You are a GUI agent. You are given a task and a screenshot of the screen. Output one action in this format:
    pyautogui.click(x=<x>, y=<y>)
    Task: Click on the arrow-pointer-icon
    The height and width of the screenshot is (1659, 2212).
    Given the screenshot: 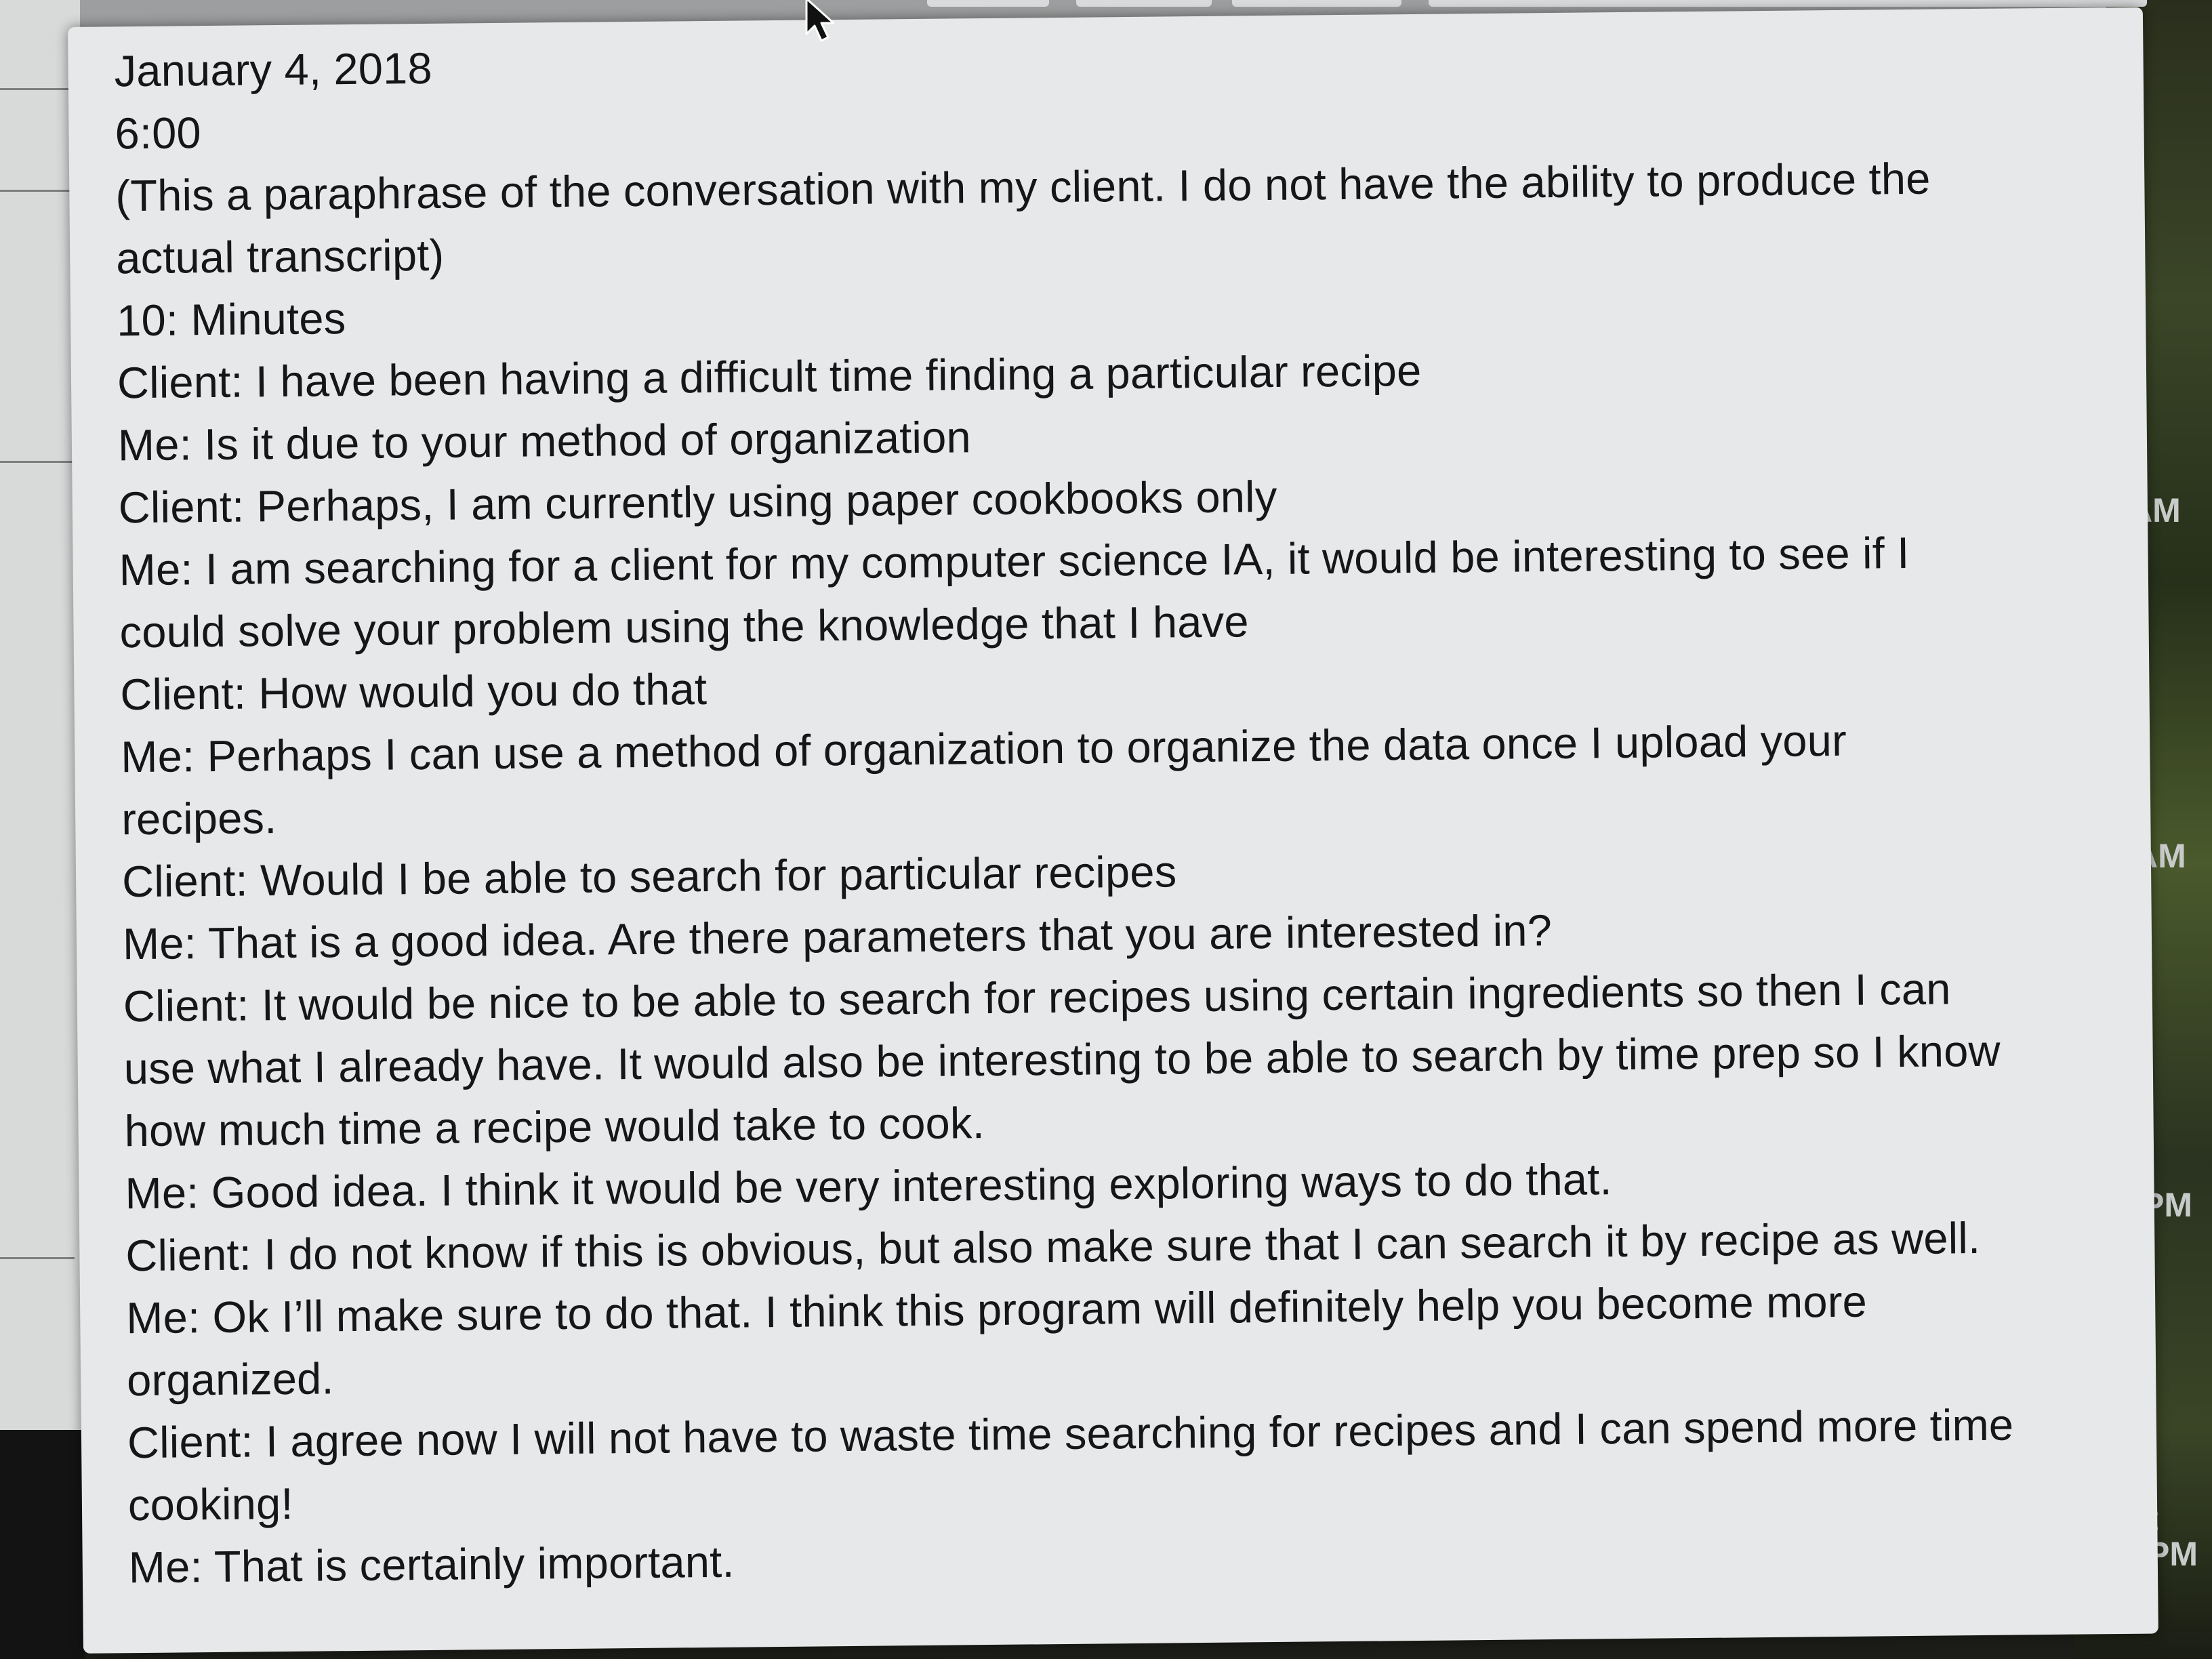 What is the action you would take?
    pyautogui.click(x=820, y=21)
    